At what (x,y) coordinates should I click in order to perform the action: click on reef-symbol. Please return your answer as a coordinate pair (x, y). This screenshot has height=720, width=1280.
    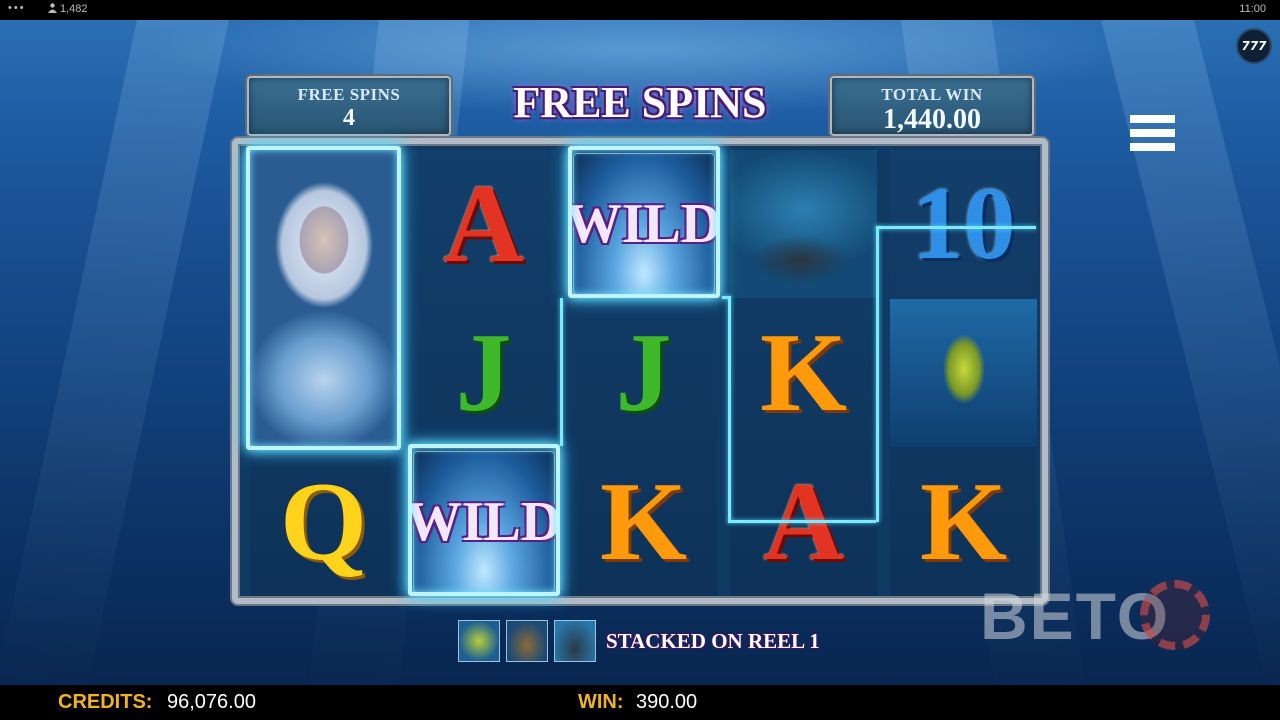
    Looking at the image, I should click on (803, 224).